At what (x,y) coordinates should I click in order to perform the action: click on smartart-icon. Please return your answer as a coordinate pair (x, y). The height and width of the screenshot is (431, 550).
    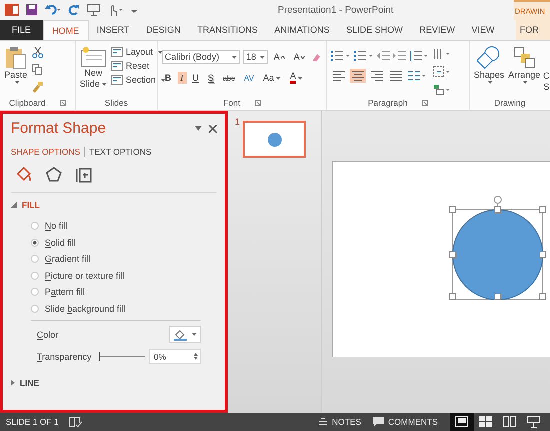
    Looking at the image, I should click on (442, 90).